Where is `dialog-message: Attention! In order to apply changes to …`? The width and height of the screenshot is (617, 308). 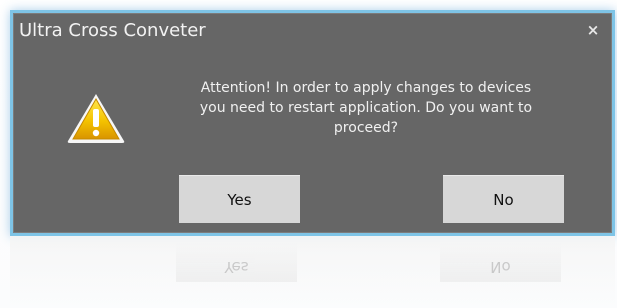 dialog-message: Attention! In order to apply changes to … is located at coordinates (366, 108).